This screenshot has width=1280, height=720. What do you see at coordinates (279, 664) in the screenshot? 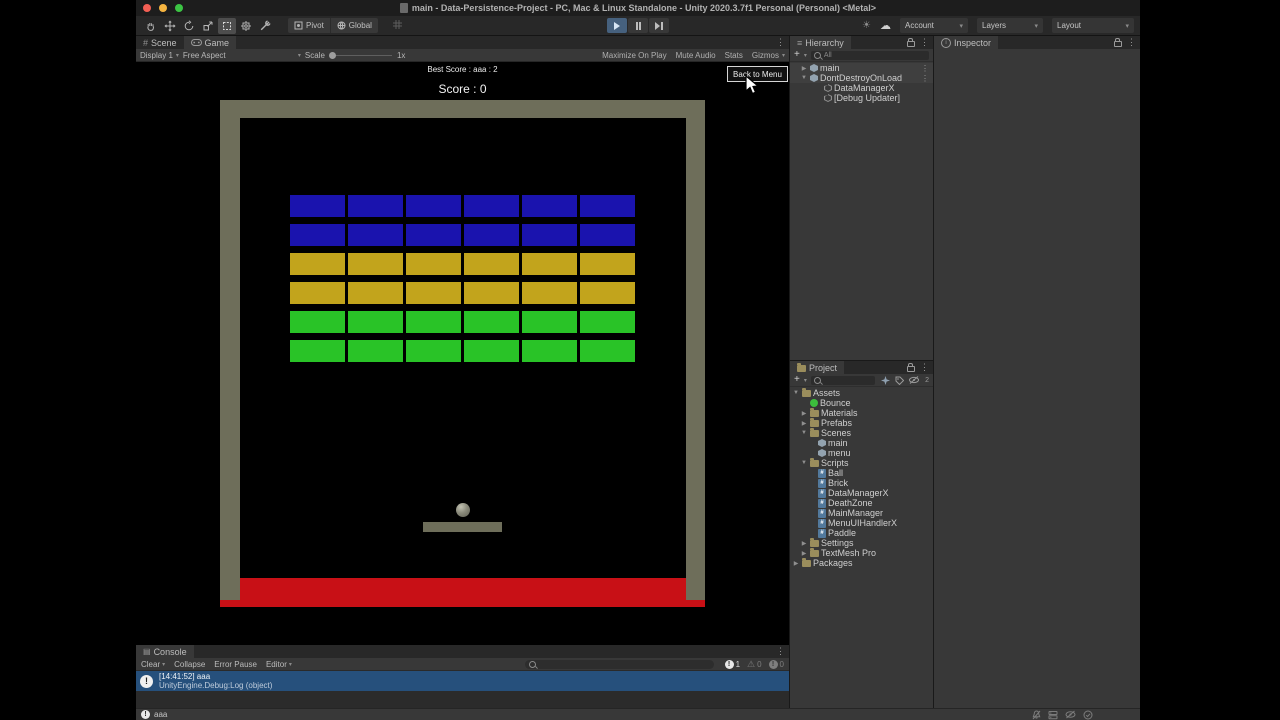
I see `editor-dropdown: Editor ▾` at bounding box center [279, 664].